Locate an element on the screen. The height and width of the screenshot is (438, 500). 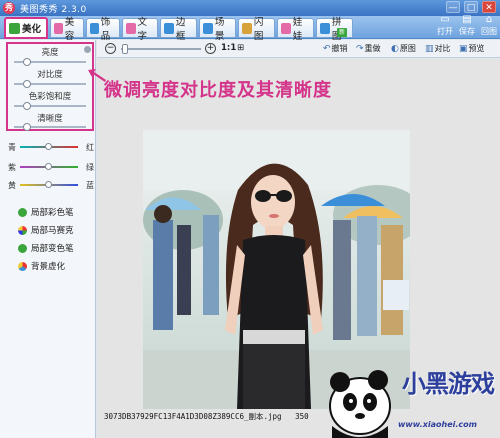
brightness-knob is located at coordinates (26, 62).